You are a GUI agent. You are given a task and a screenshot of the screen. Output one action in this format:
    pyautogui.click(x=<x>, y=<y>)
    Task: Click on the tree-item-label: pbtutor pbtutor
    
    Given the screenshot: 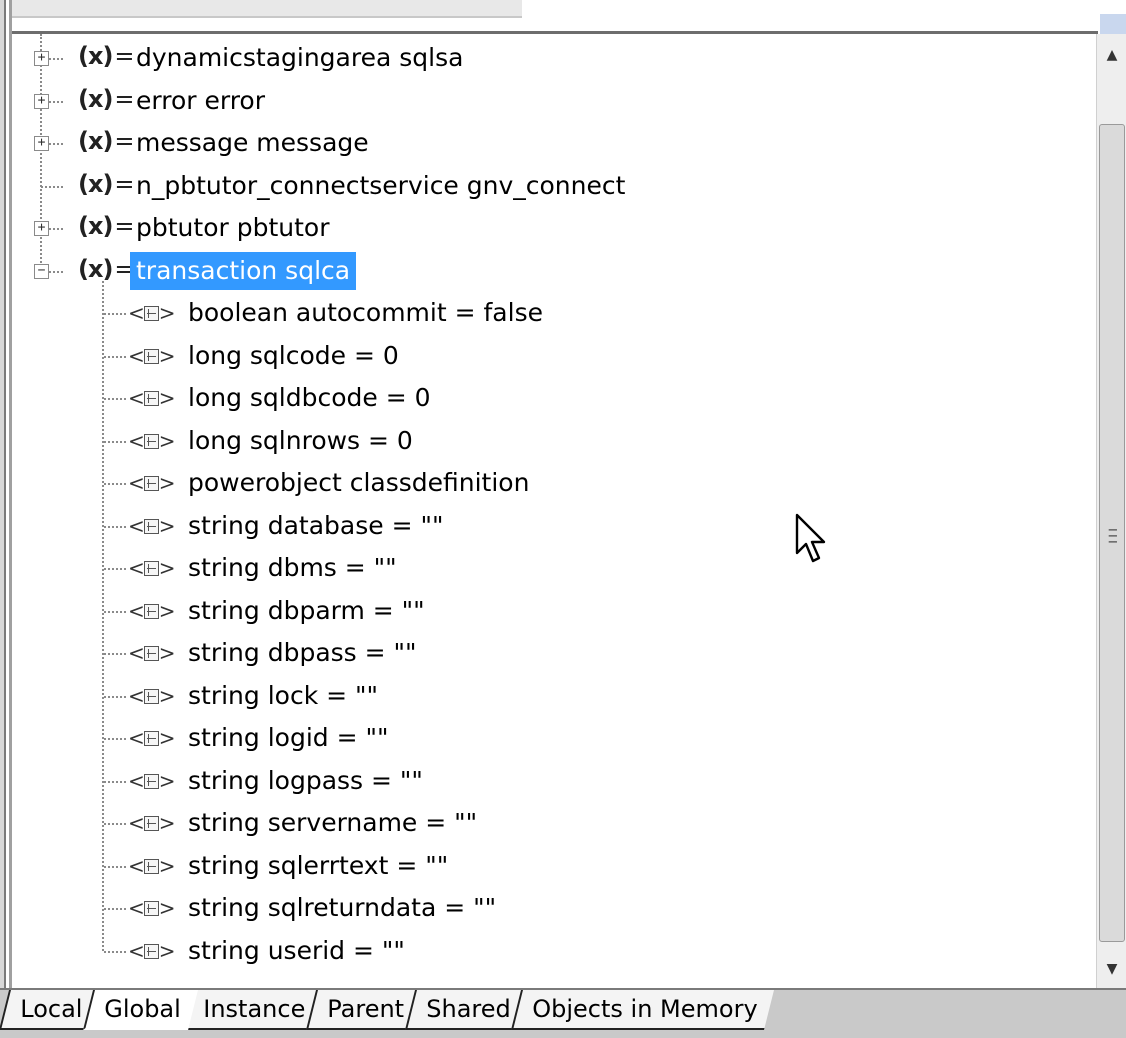 What is the action you would take?
    pyautogui.click(x=232, y=228)
    